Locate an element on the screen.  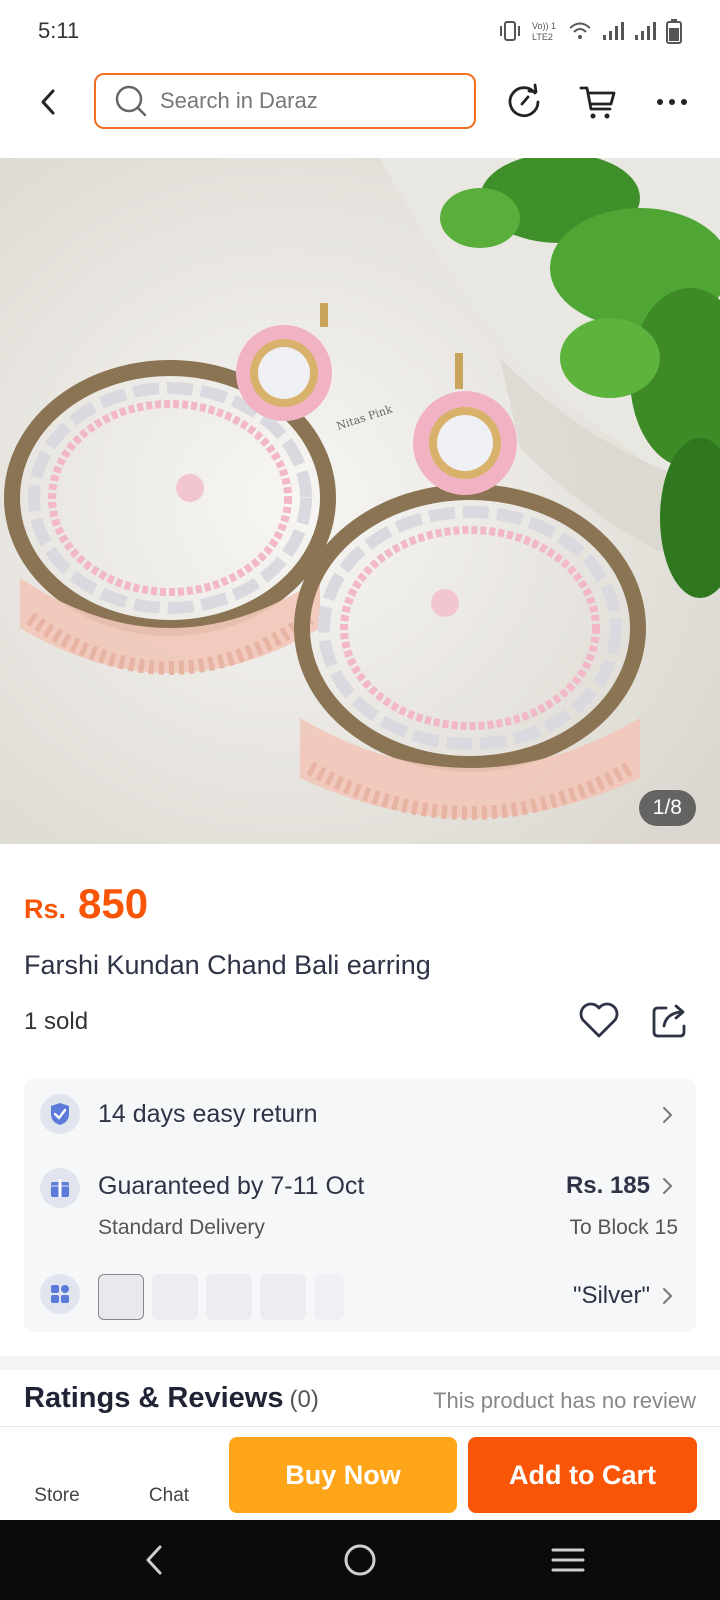
delivery-destination: To Block 15 is located at coordinates (623, 1227).